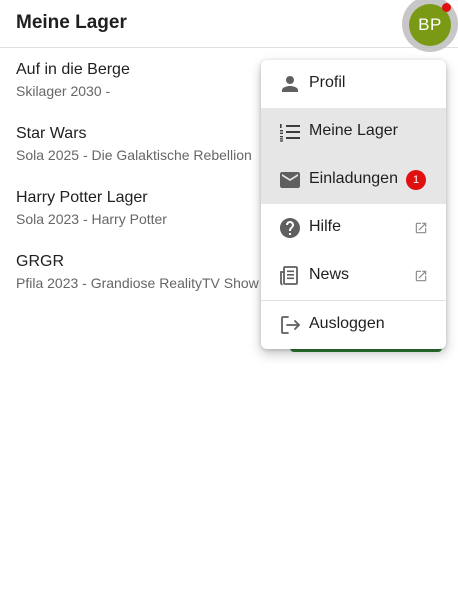 The width and height of the screenshot is (458, 597). I want to click on mail-icon, so click(290, 180).